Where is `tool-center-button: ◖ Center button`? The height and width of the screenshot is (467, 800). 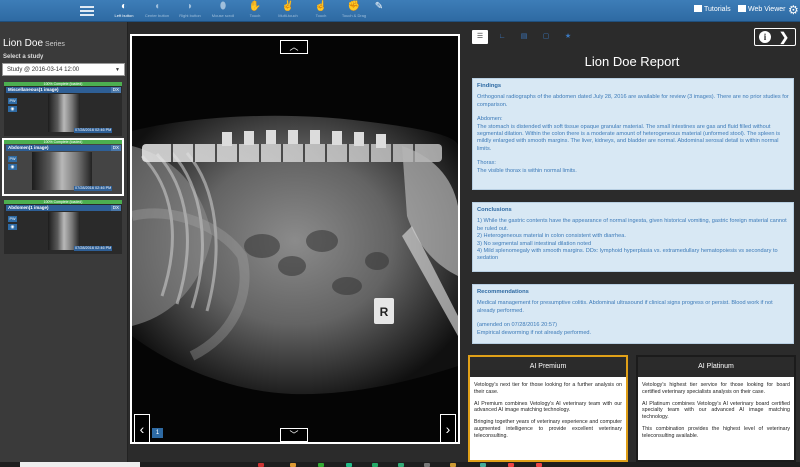
tool-center-button: ◖ Center button is located at coordinates (157, 11).